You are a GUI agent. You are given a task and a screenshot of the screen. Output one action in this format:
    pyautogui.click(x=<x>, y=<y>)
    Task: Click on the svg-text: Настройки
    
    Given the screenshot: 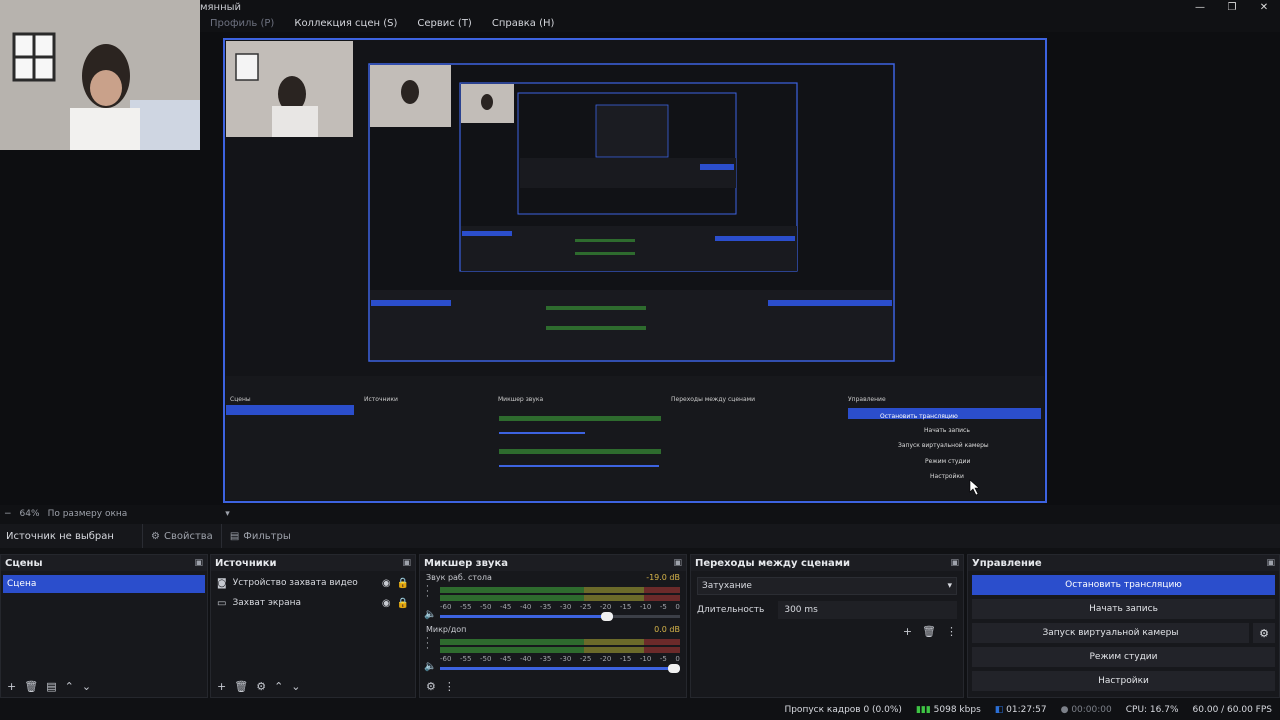 What is the action you would take?
    pyautogui.click(x=947, y=476)
    